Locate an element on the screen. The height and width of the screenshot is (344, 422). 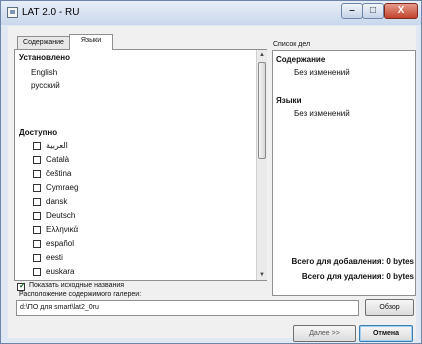
task-content-header: Содержание is located at coordinates (301, 59).